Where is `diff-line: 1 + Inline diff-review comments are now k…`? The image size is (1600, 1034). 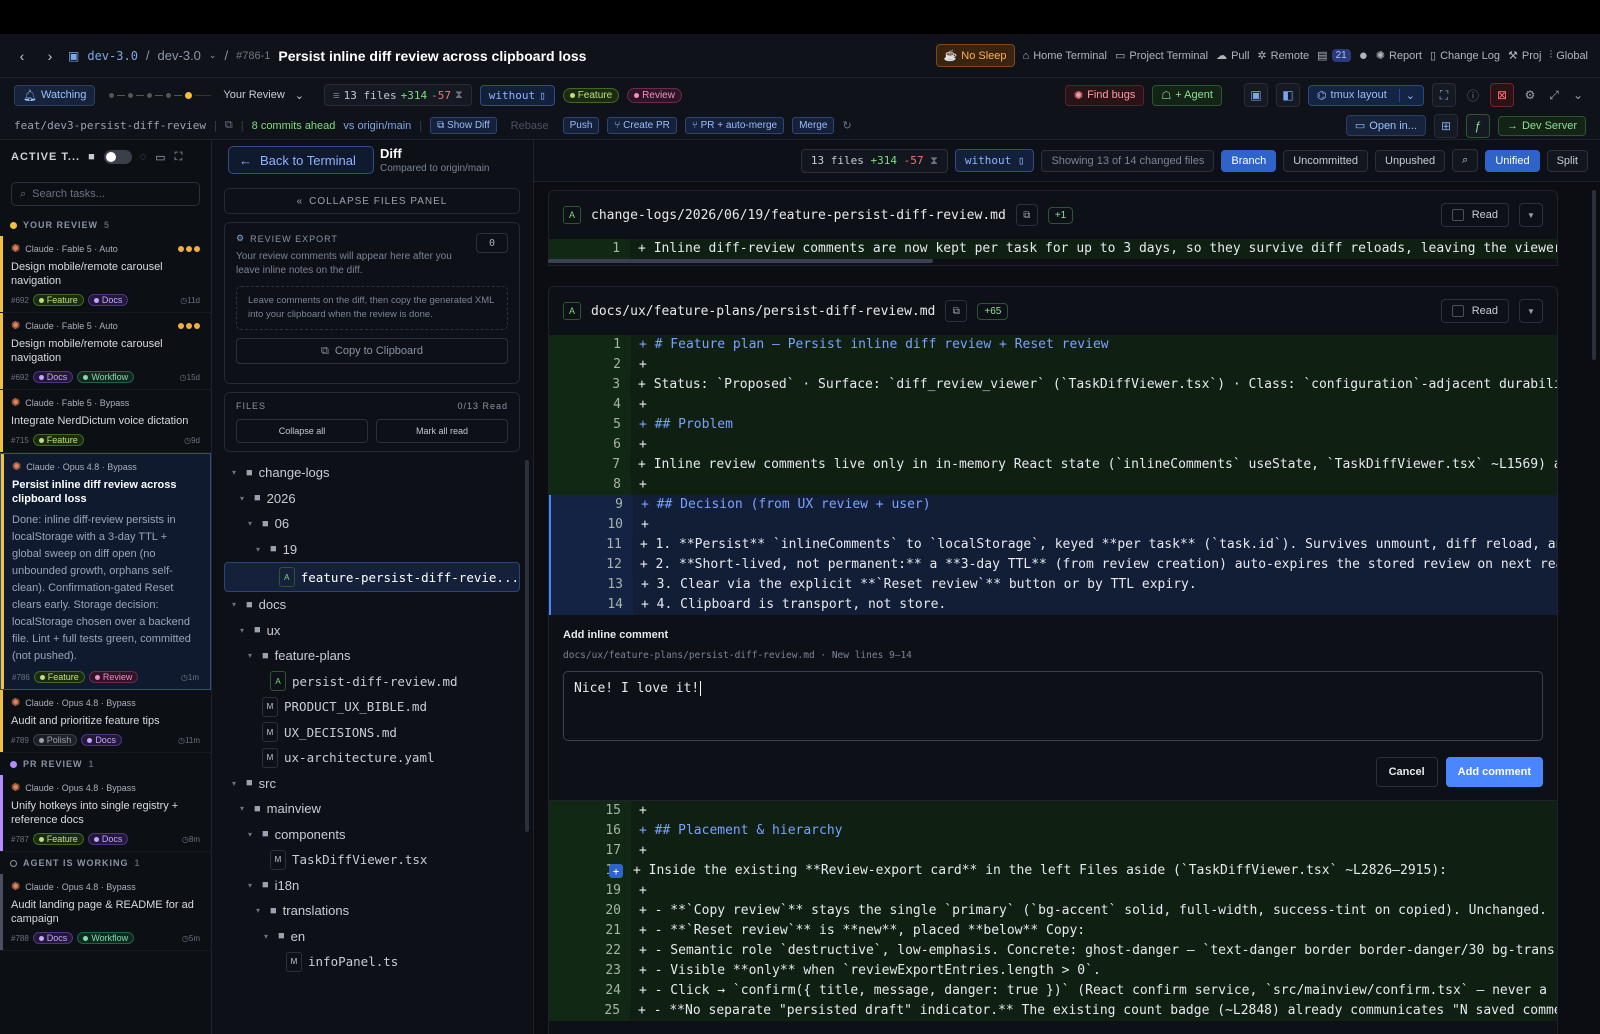 diff-line: 1 + Inline diff-review comments are now k… is located at coordinates (1053, 249).